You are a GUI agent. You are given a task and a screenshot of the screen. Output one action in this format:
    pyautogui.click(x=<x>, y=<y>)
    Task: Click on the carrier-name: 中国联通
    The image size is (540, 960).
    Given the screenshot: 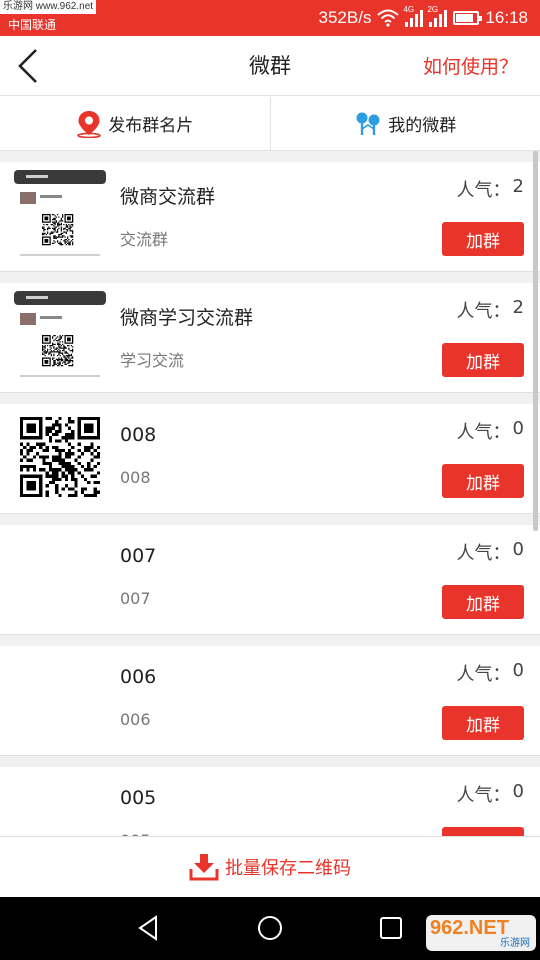 What is the action you would take?
    pyautogui.click(x=32, y=25)
    